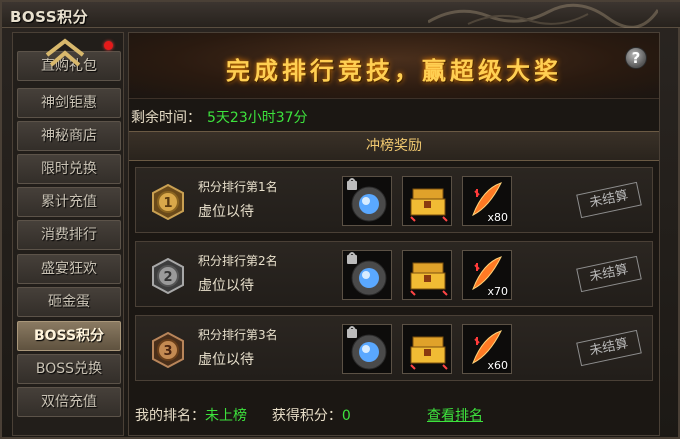 The height and width of the screenshot is (439, 680). I want to click on my-rank-label: 我的排名：, so click(170, 416).